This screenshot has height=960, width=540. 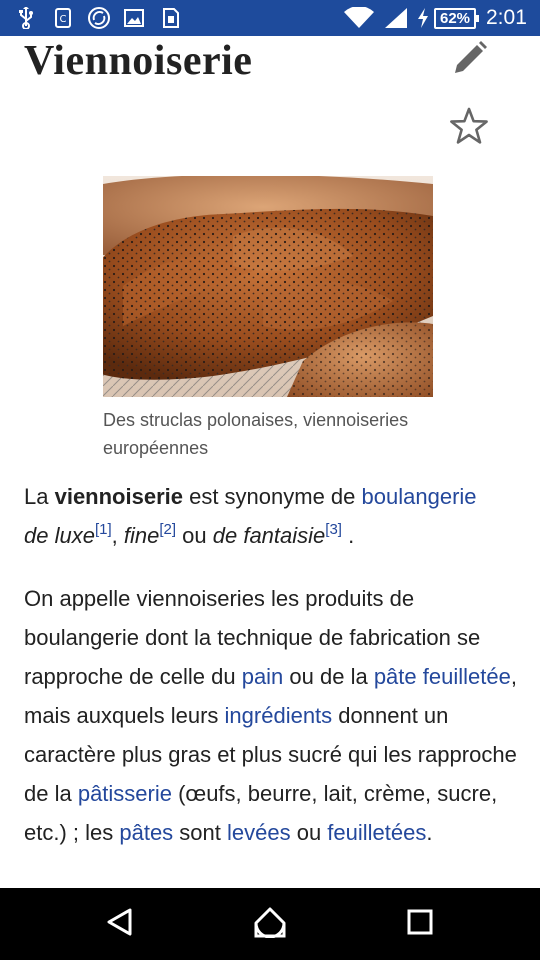 I want to click on link-levees: levées, so click(x=259, y=832).